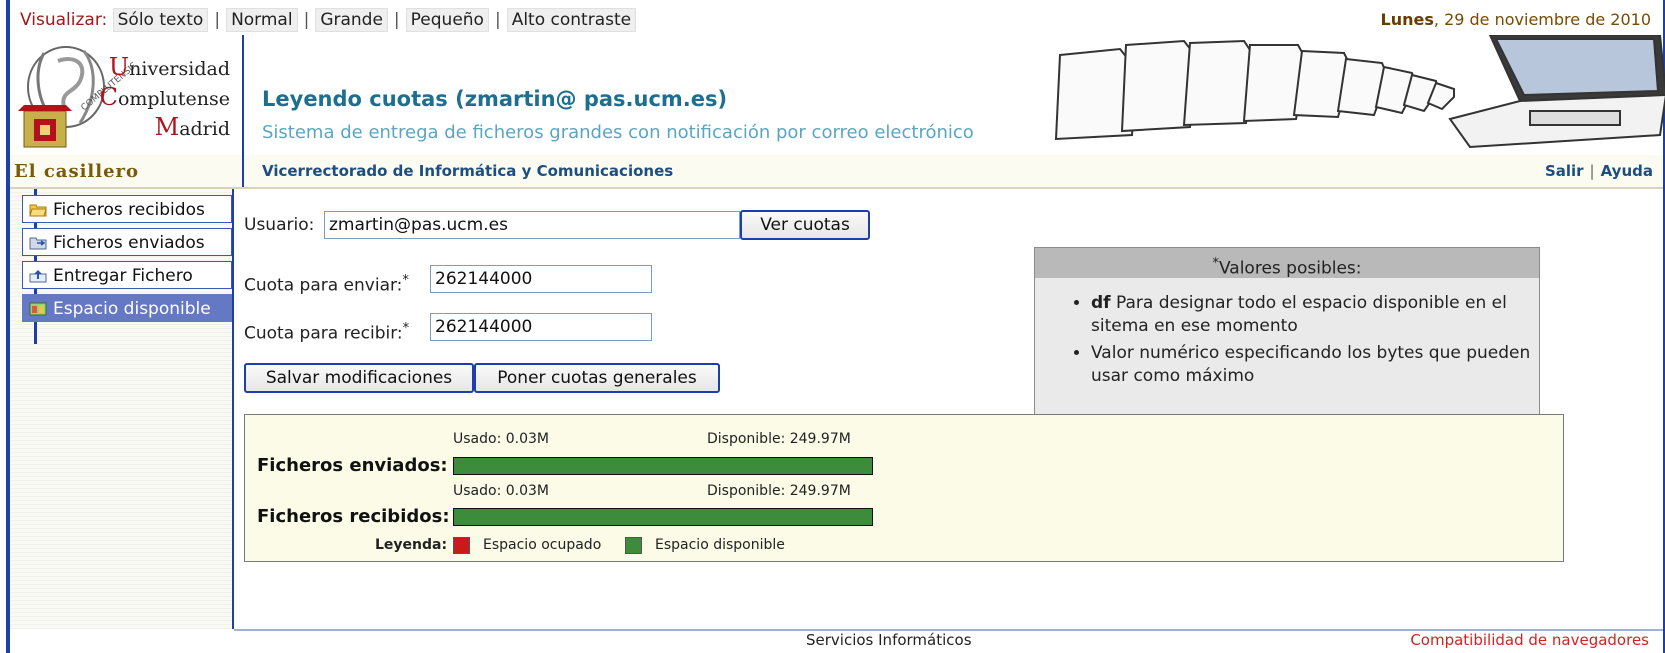 The height and width of the screenshot is (653, 1665). Describe the element at coordinates (64, 20) in the screenshot. I see `visualizar-label: Visualizar:` at that location.